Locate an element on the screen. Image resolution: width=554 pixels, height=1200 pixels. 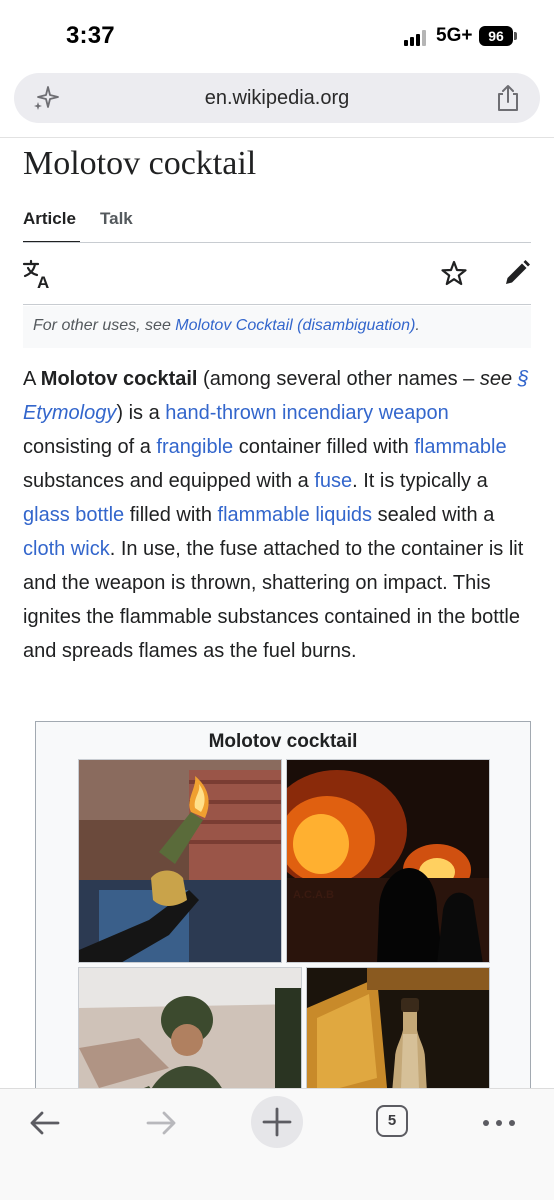
infobox-image-burning-street: A.C.A.B is located at coordinates (388, 861).